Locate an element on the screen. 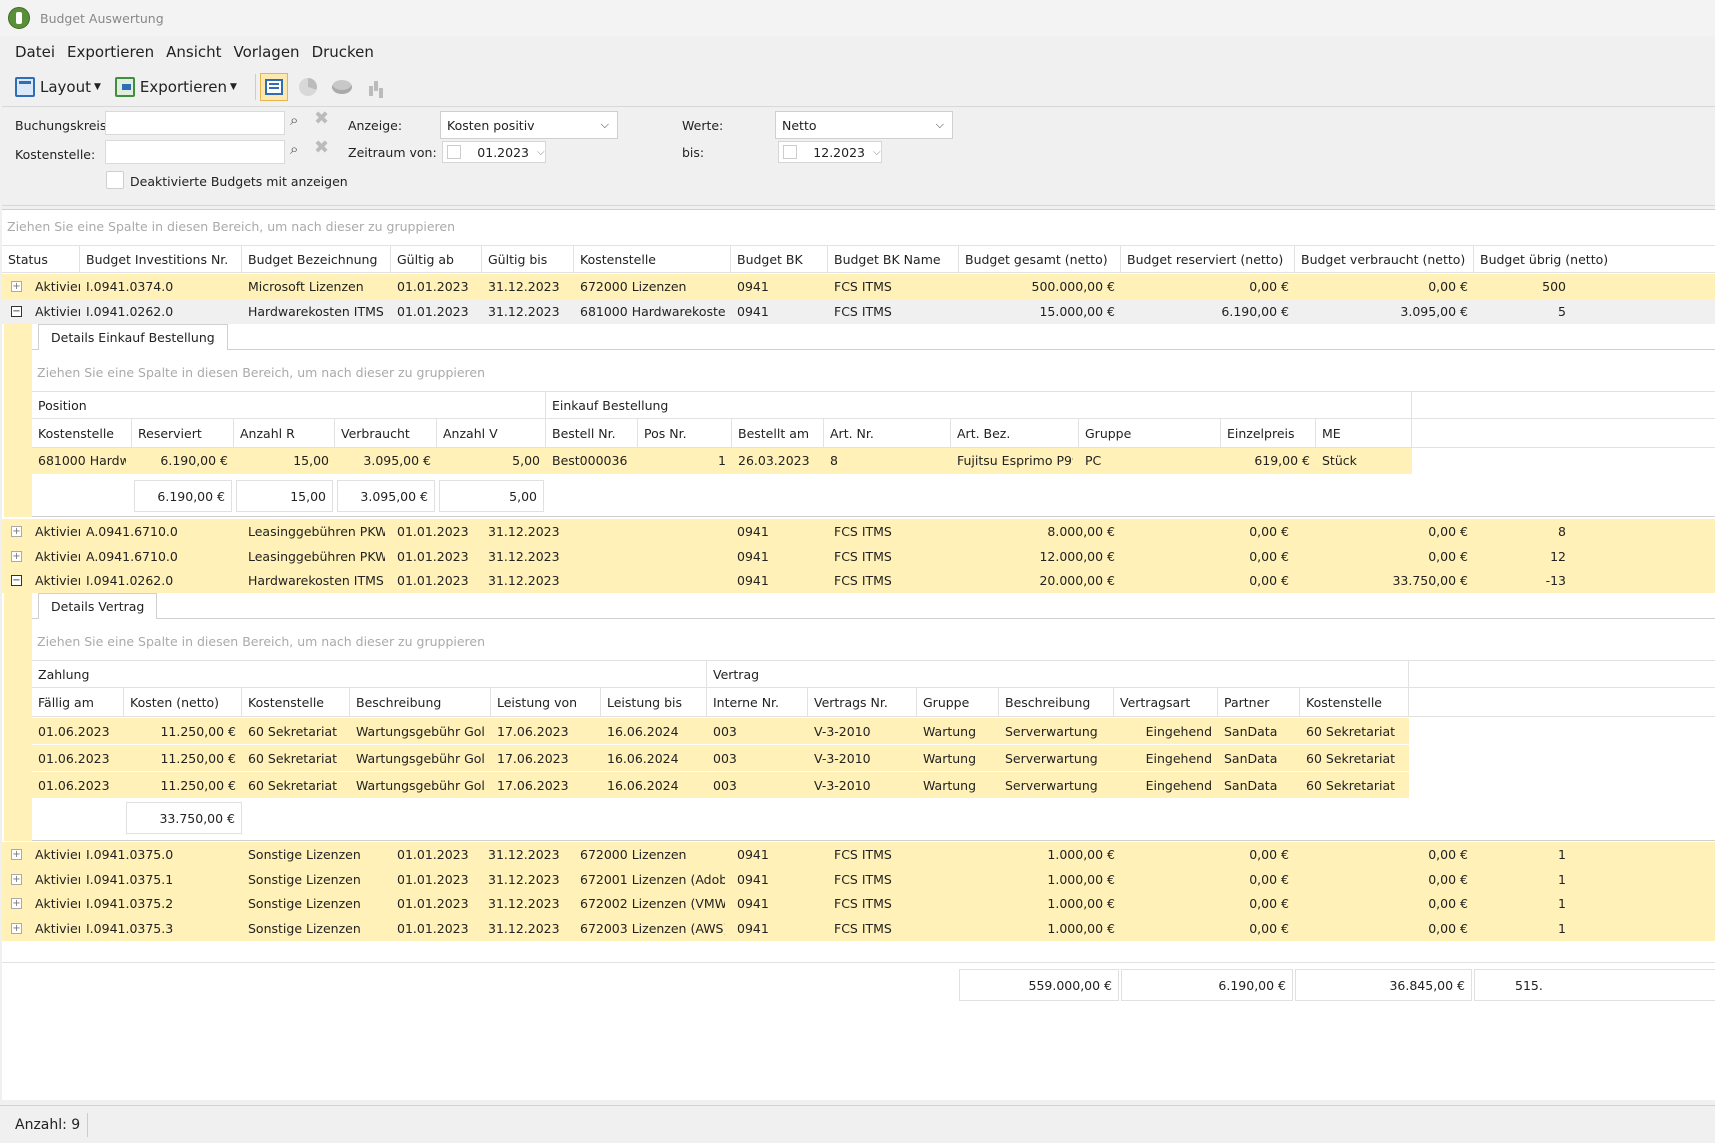 This screenshot has height=1143, width=1715. header-bezeichnung: Budget Bezeichnung is located at coordinates (316, 259).